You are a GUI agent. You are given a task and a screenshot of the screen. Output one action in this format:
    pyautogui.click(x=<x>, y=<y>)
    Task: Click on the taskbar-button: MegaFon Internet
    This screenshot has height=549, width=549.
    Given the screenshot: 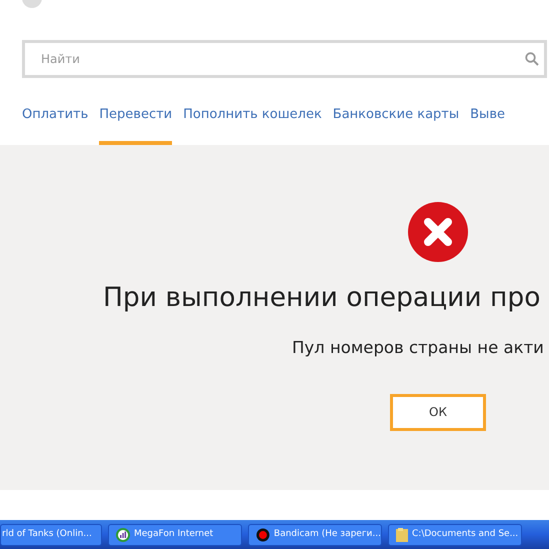 What is the action you would take?
    pyautogui.click(x=175, y=535)
    